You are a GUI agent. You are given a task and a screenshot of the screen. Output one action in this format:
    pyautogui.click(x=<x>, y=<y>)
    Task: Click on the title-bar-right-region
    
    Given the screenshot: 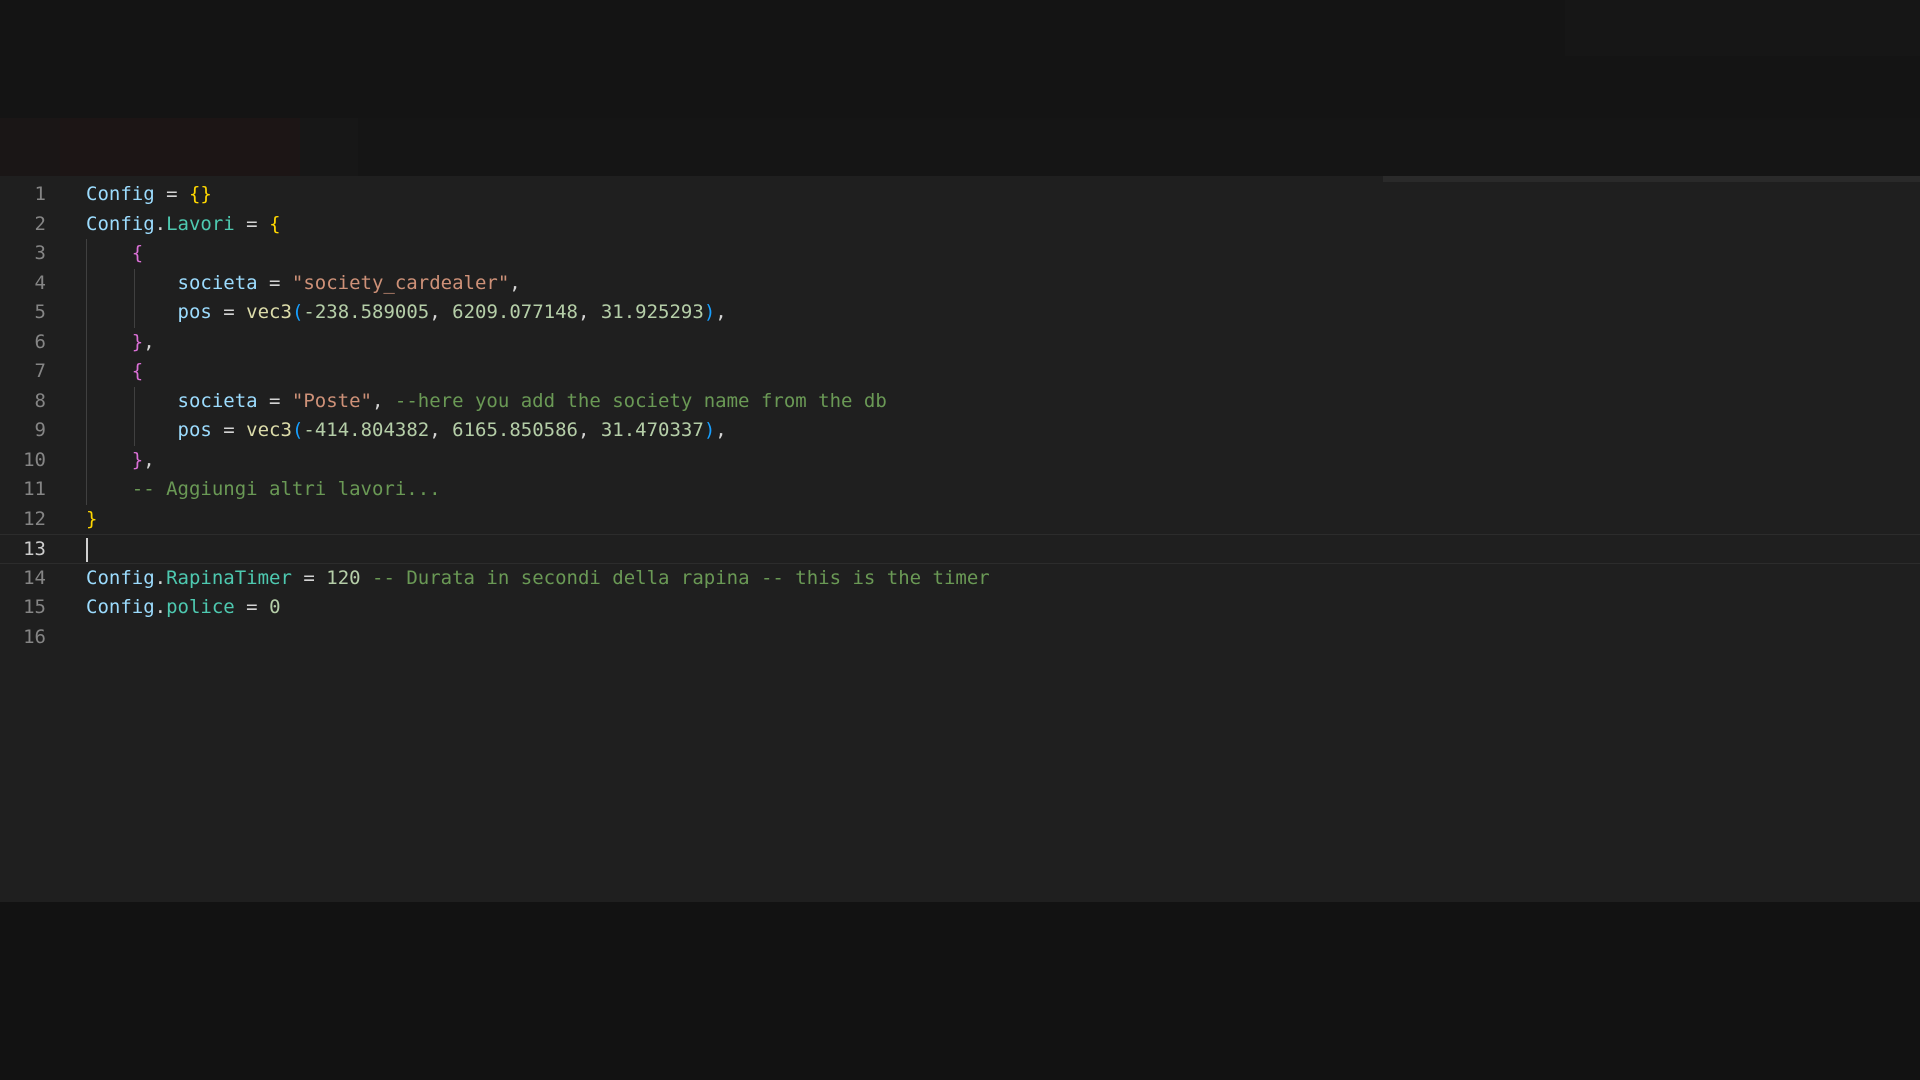 What is the action you would take?
    pyautogui.click(x=1742, y=28)
    